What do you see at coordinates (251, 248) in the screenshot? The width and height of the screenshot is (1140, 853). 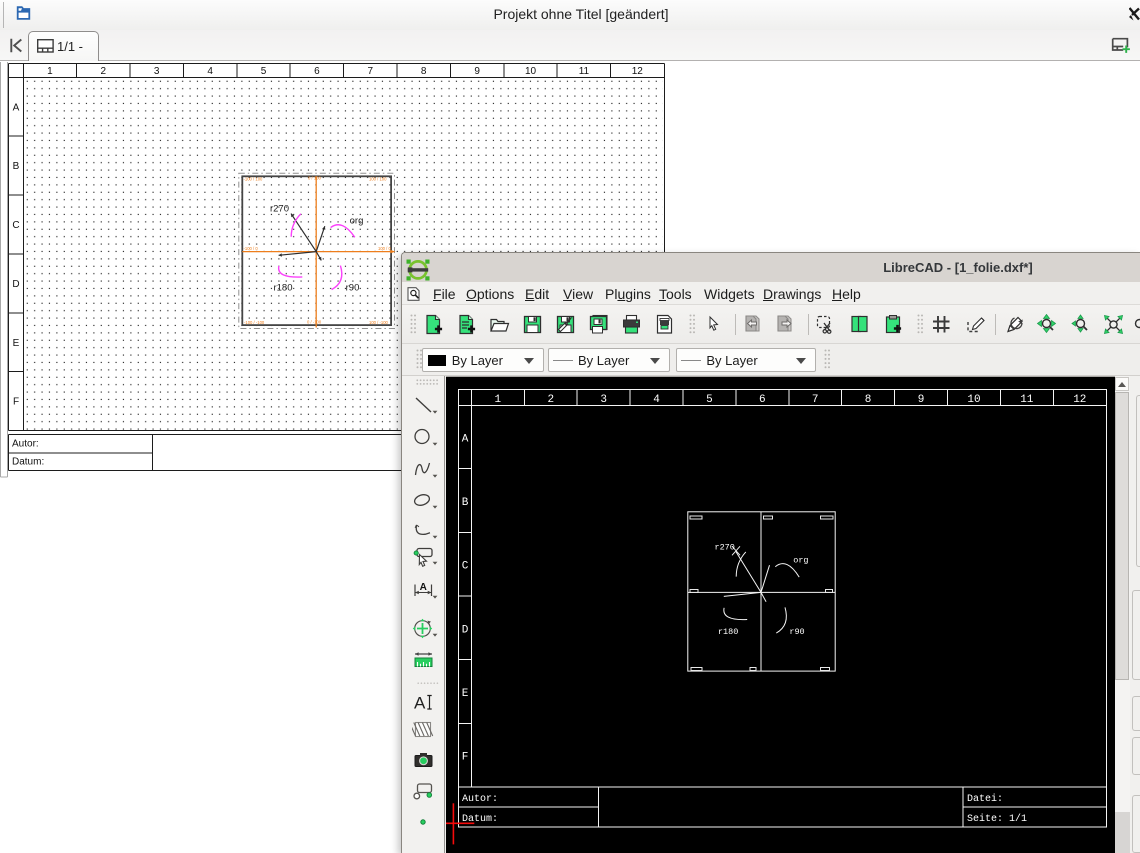 I see `svg-text: -100 / 0` at bounding box center [251, 248].